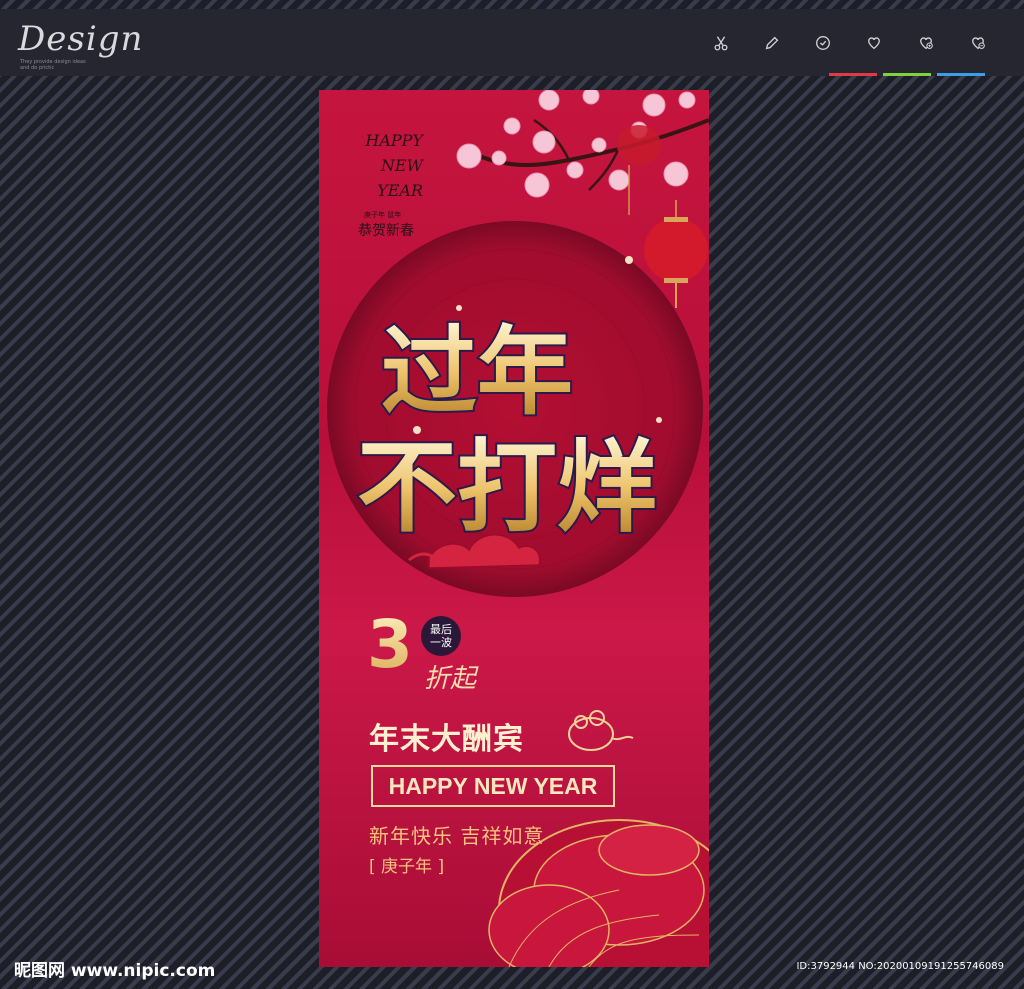  Describe the element at coordinates (446, 739) in the screenshot. I see `sale-headline: 年末大酬宾` at that location.